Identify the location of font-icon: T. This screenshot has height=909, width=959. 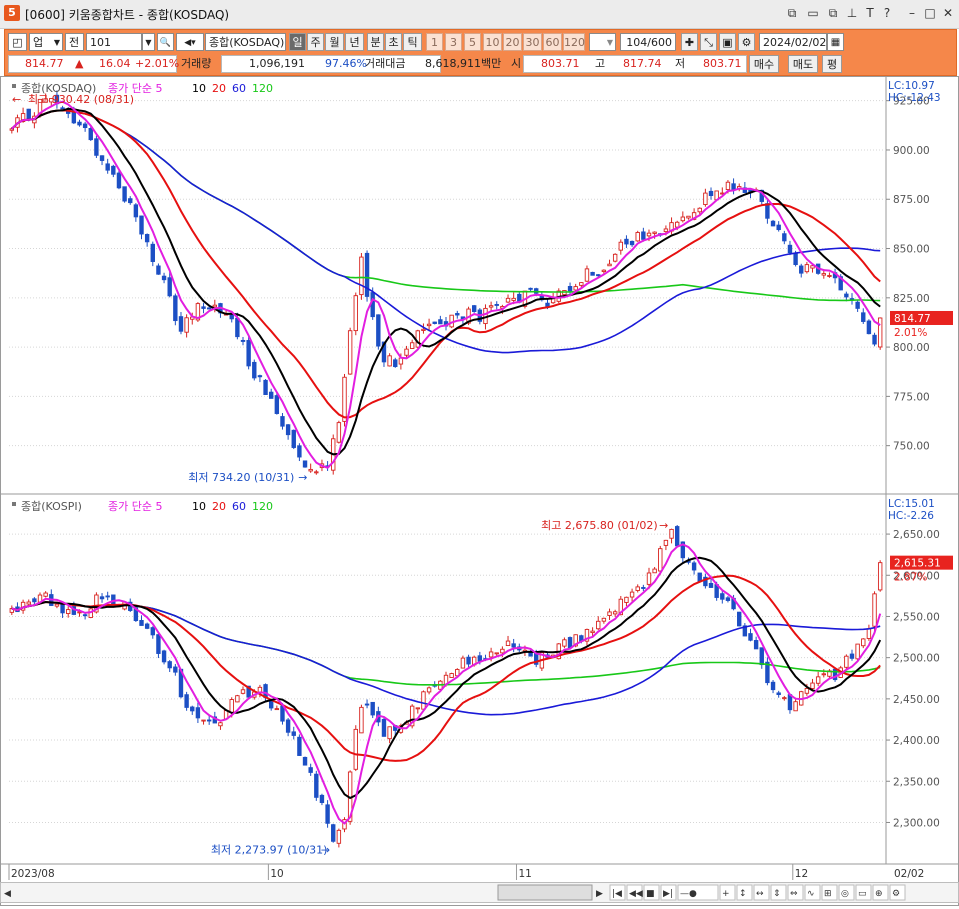
(870, 13).